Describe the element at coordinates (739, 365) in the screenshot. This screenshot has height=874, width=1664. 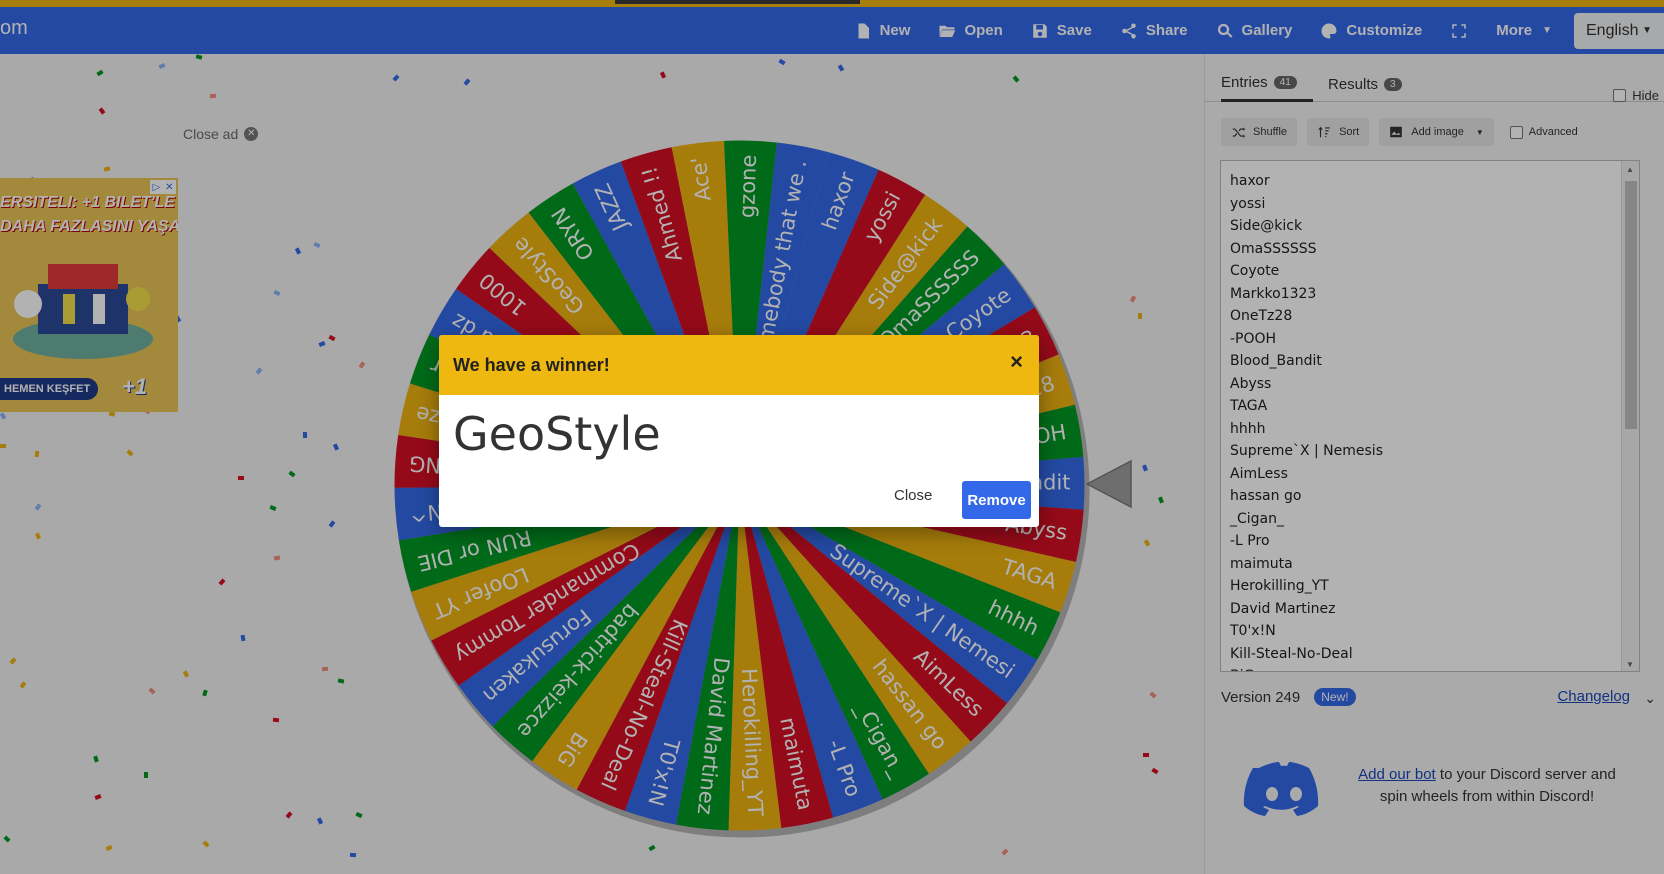
I see `winner-dialog-header: We have a winner! ×` at that location.